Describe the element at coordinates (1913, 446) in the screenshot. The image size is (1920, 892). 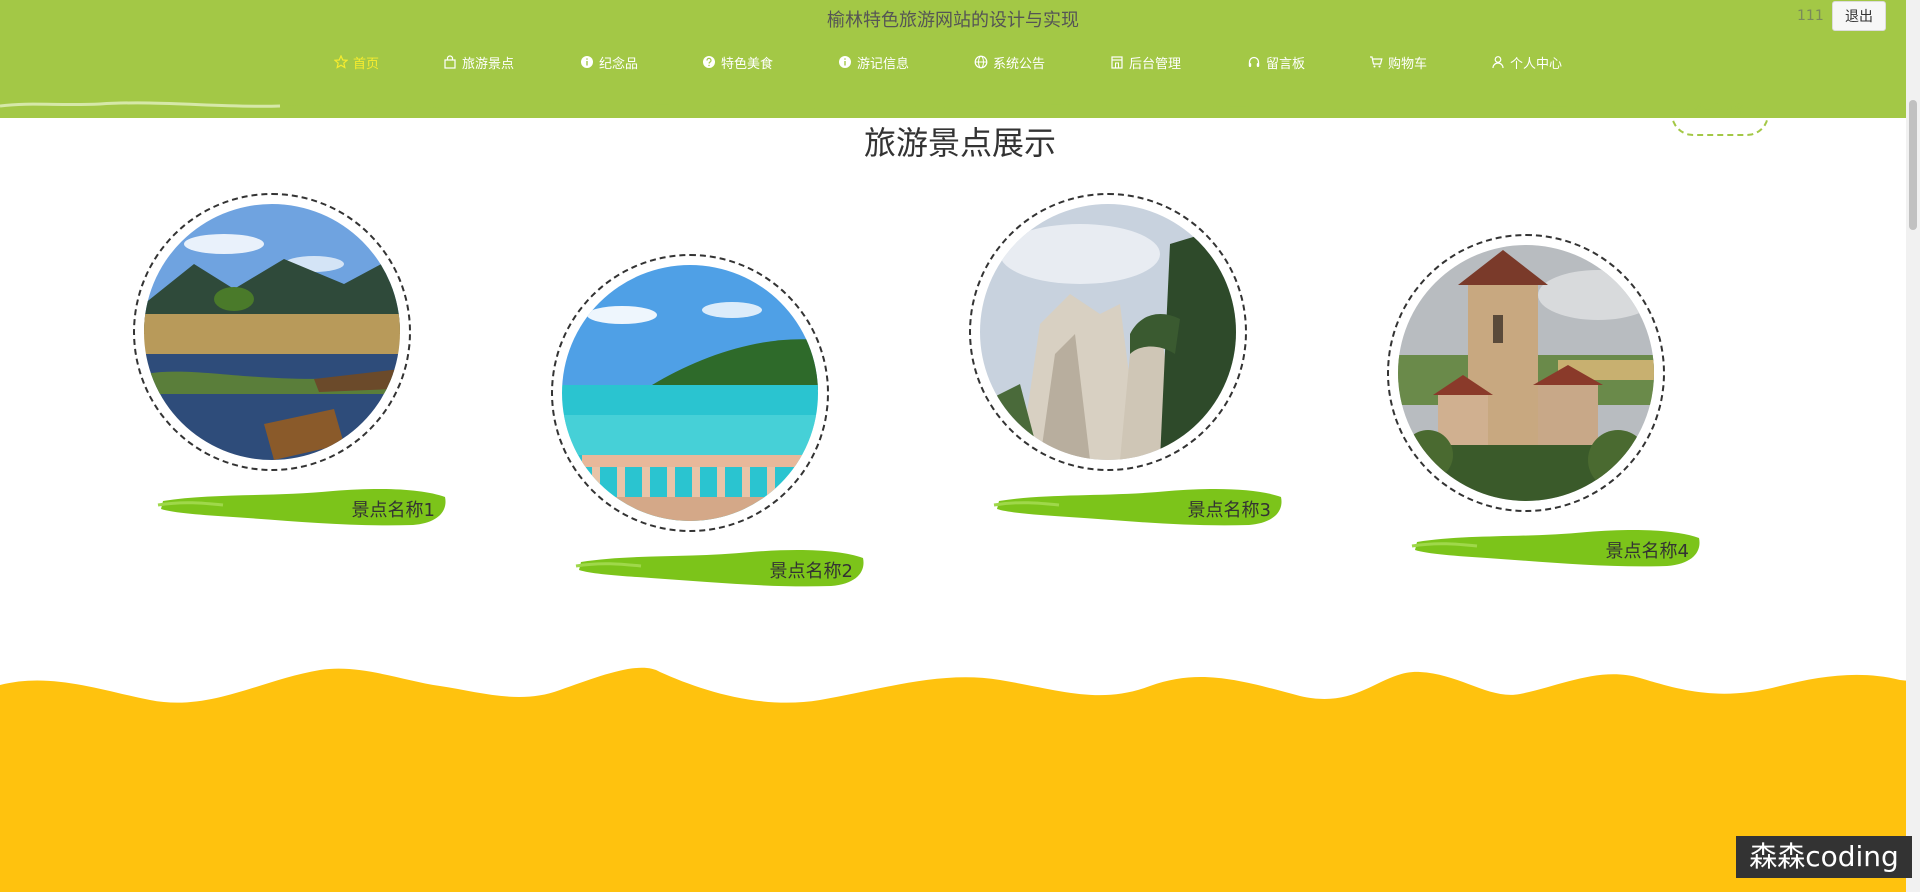
I see `vertical-scrollbar` at that location.